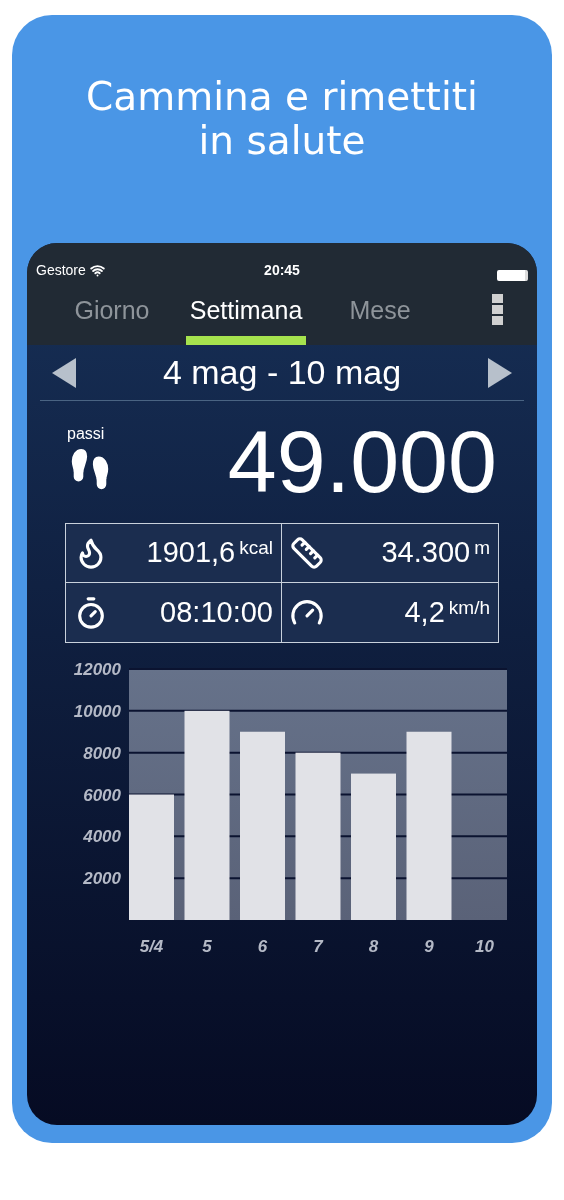 The width and height of the screenshot is (564, 1200). Describe the element at coordinates (97, 270) in the screenshot. I see `wifi-icon` at that location.